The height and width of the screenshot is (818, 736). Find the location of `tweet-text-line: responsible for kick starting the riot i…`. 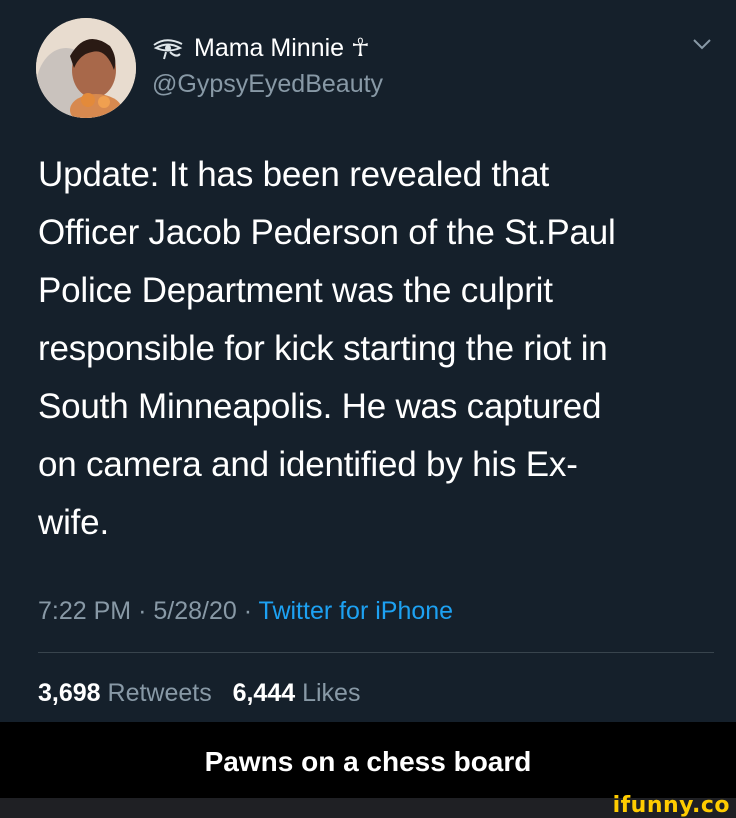

tweet-text-line: responsible for kick starting the riot i… is located at coordinates (323, 348).